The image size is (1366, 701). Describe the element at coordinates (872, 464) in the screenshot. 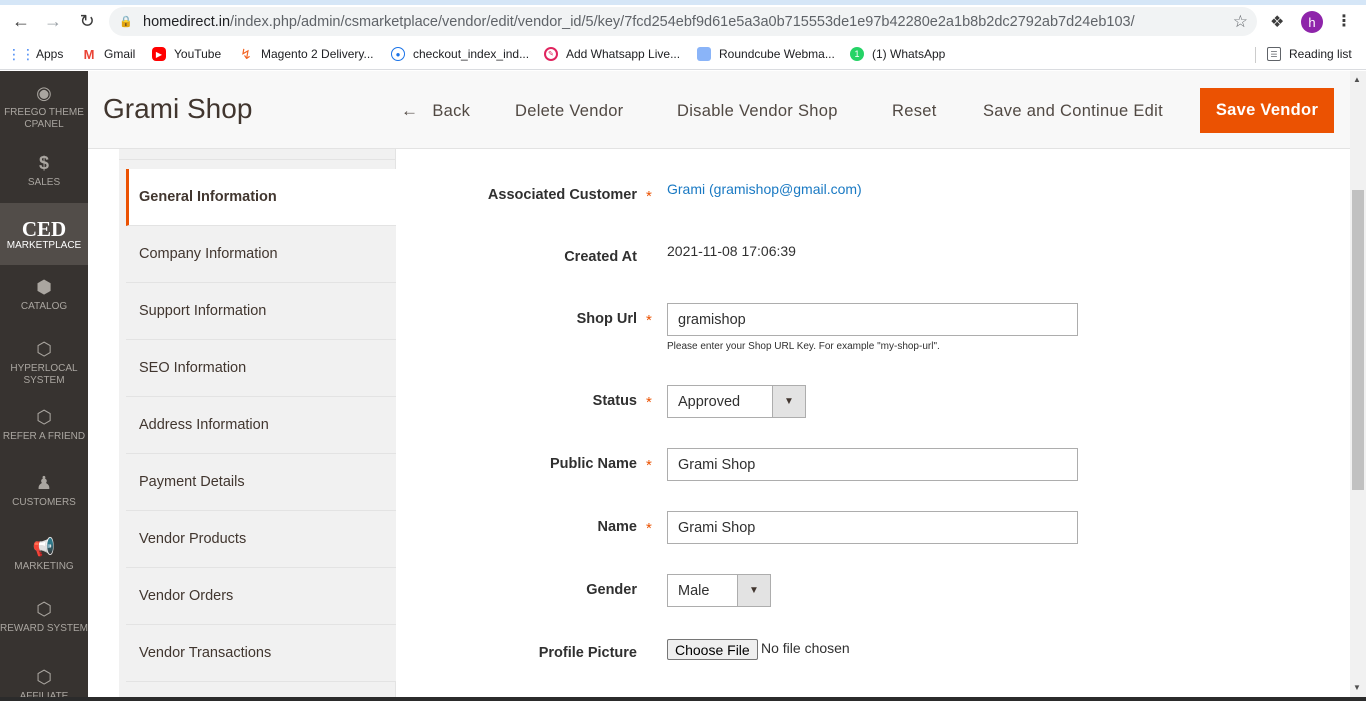

I see `public-name-input: Grami Shop` at that location.